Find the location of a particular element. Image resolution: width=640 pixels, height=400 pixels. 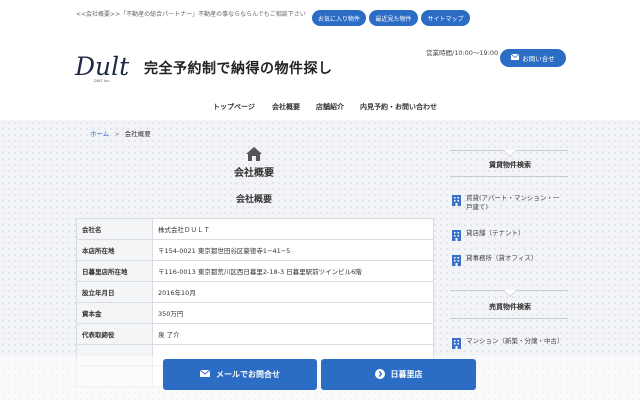

nav-stores: 店舗紹介 is located at coordinates (330, 107).